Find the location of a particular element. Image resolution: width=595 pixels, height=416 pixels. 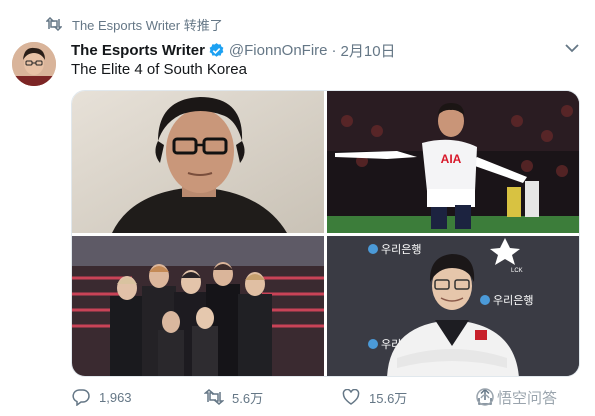

like-count: 15.6万 is located at coordinates (388, 398).